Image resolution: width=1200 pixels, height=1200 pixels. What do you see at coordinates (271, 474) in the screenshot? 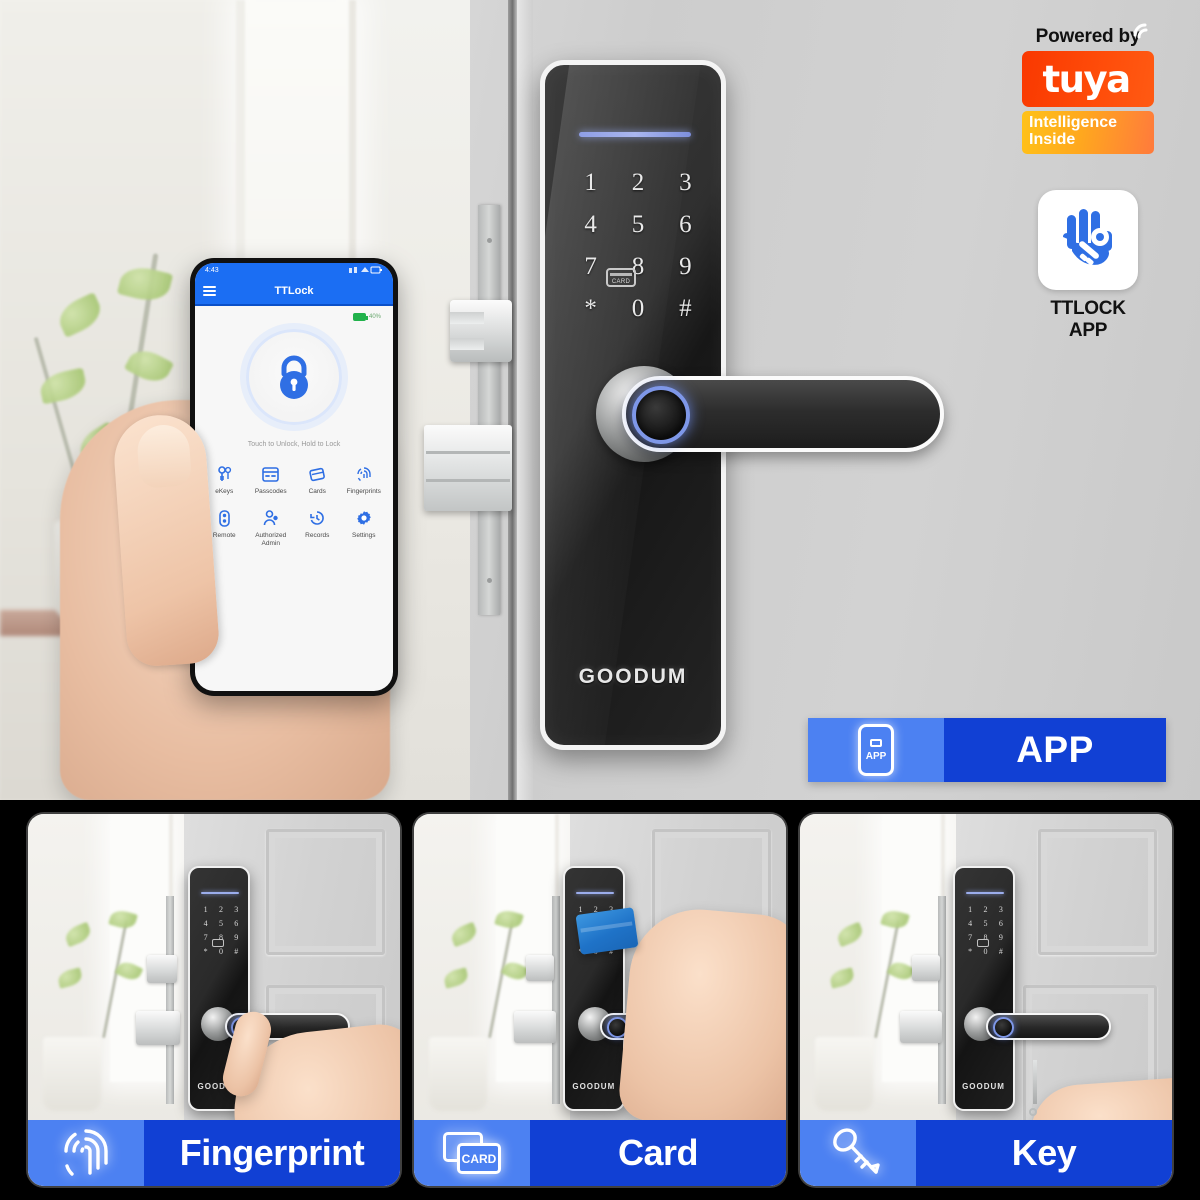
I see `passcode-icon` at bounding box center [271, 474].